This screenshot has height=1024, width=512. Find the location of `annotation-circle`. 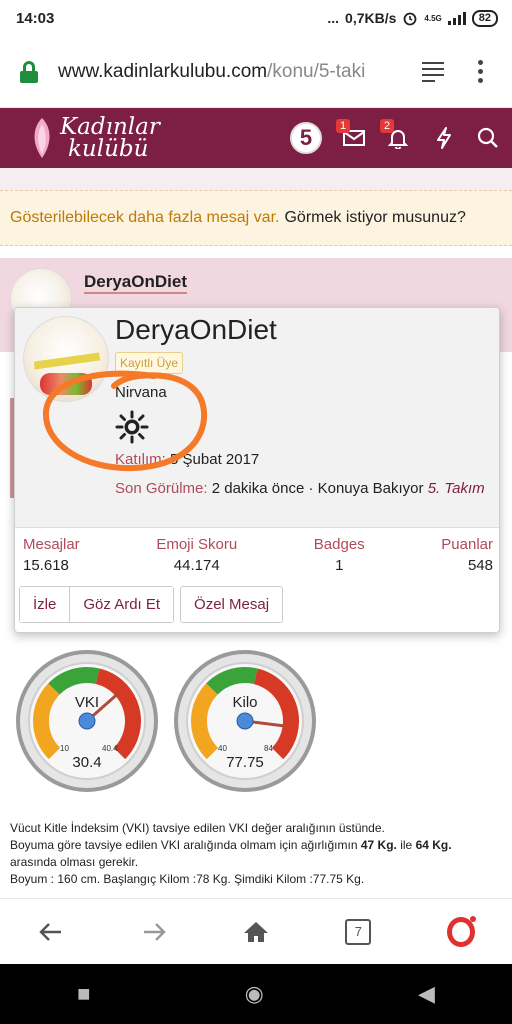

annotation-circle is located at coordinates (125, 421).